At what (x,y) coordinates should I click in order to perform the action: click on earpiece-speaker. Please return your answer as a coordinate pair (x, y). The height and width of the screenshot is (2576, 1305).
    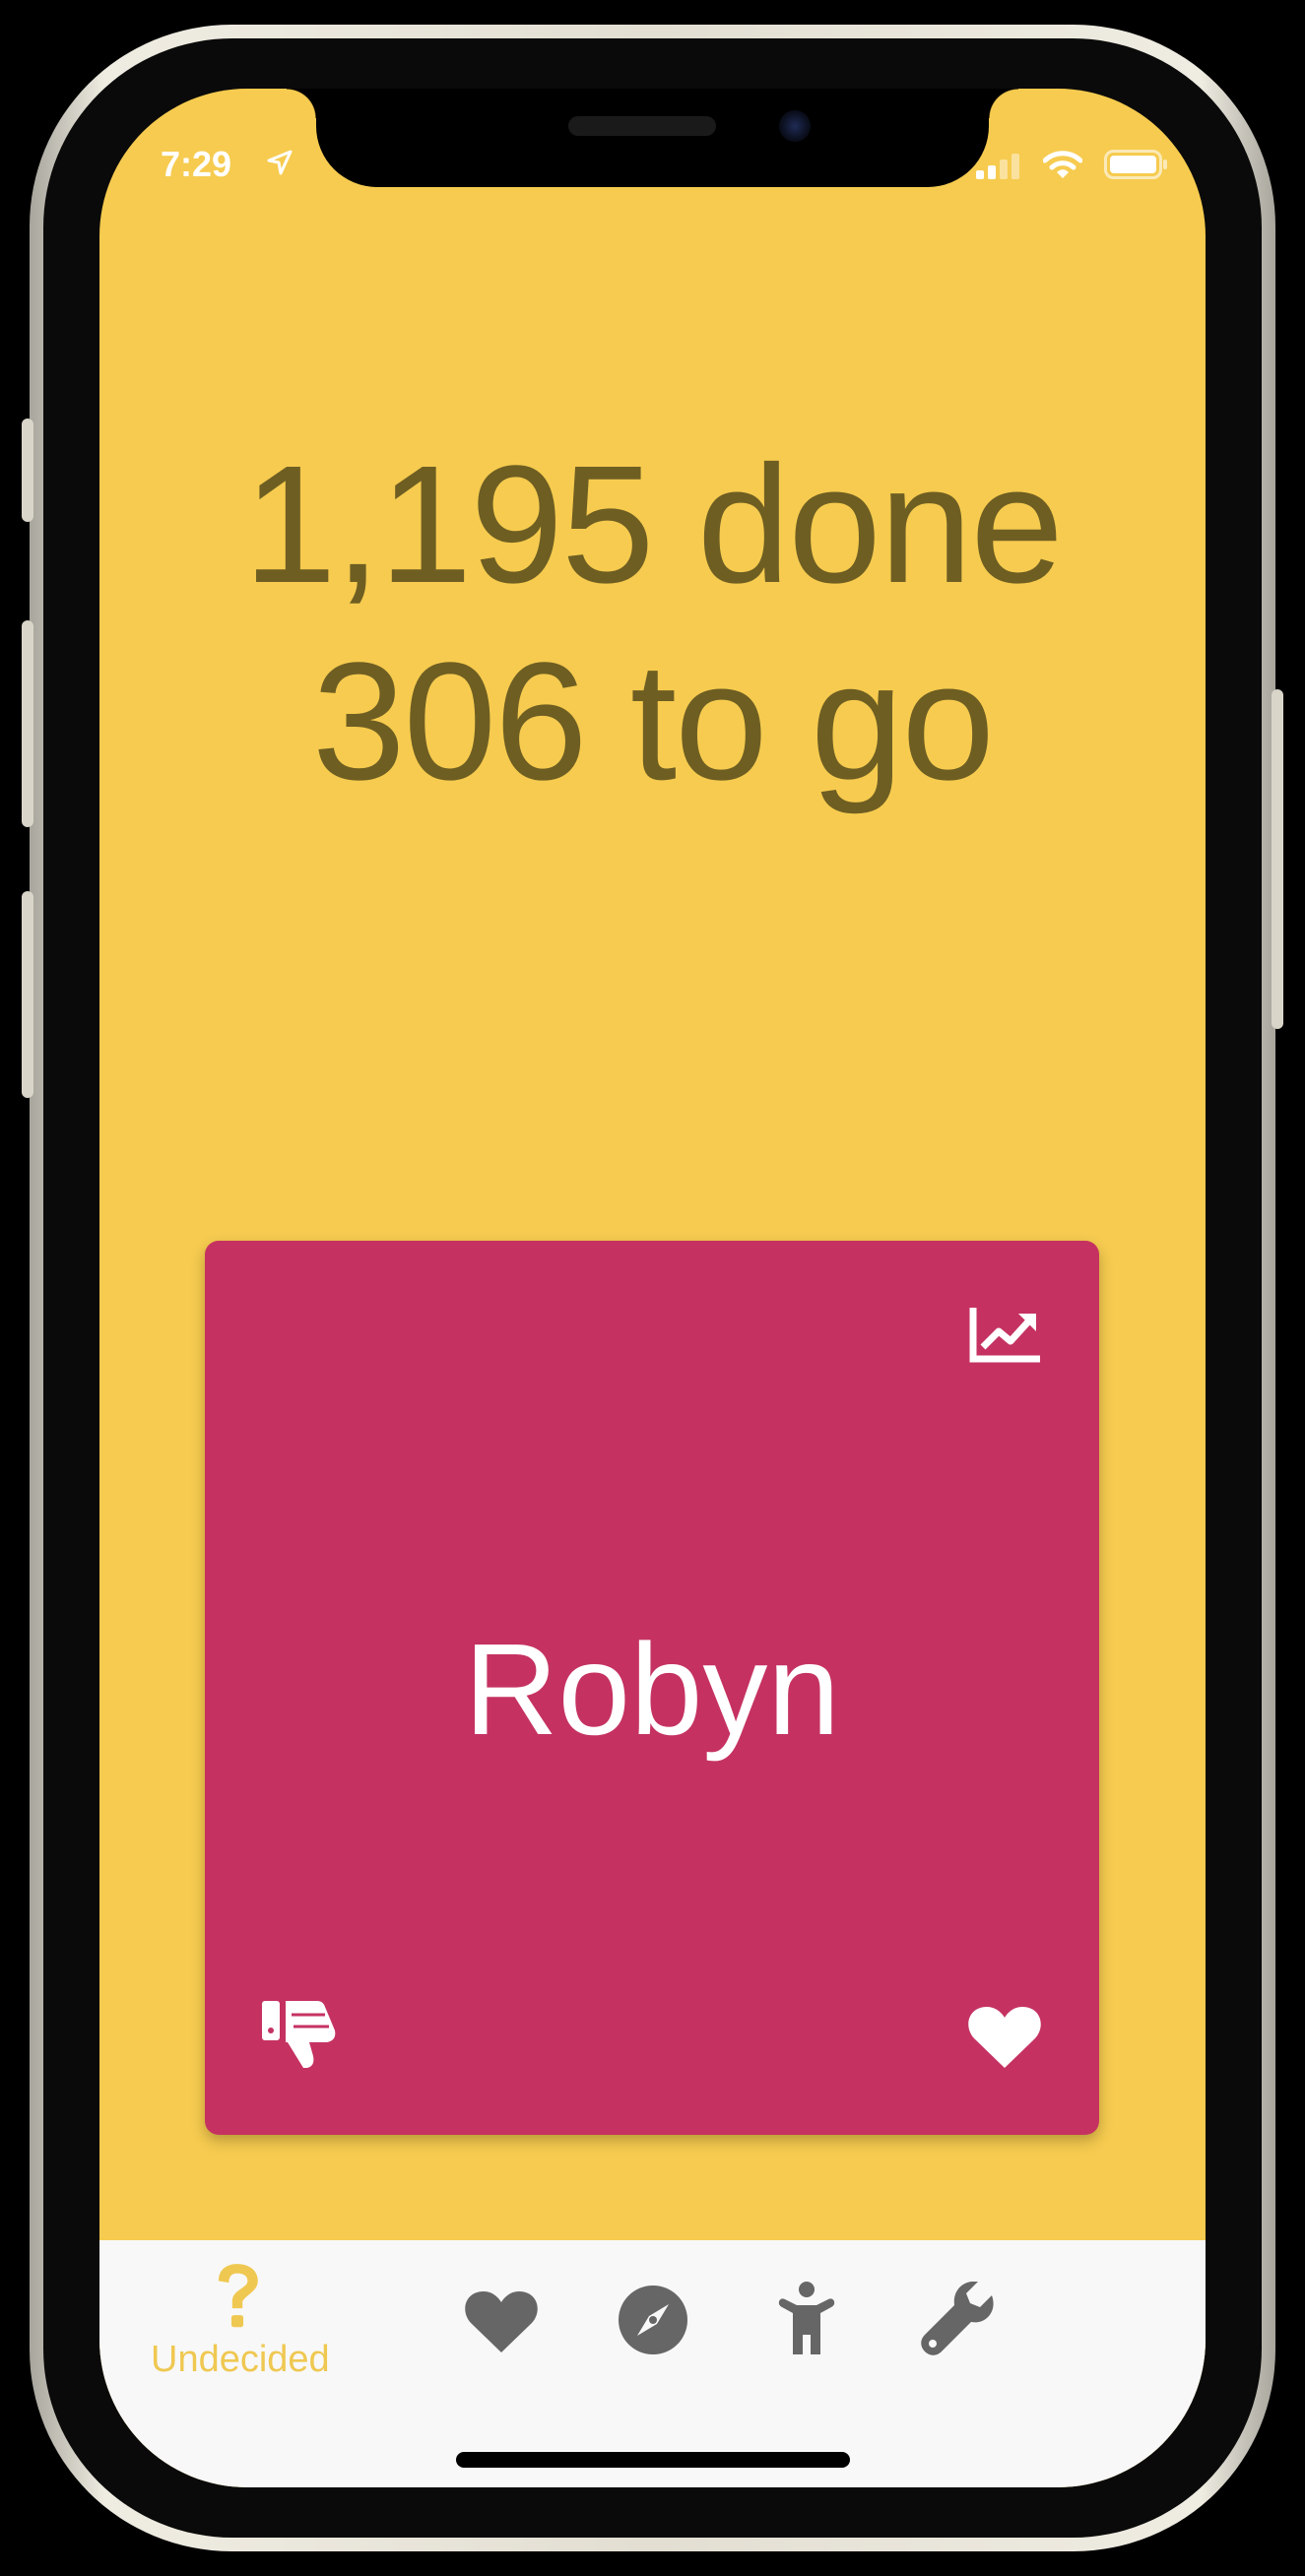
    Looking at the image, I should click on (642, 126).